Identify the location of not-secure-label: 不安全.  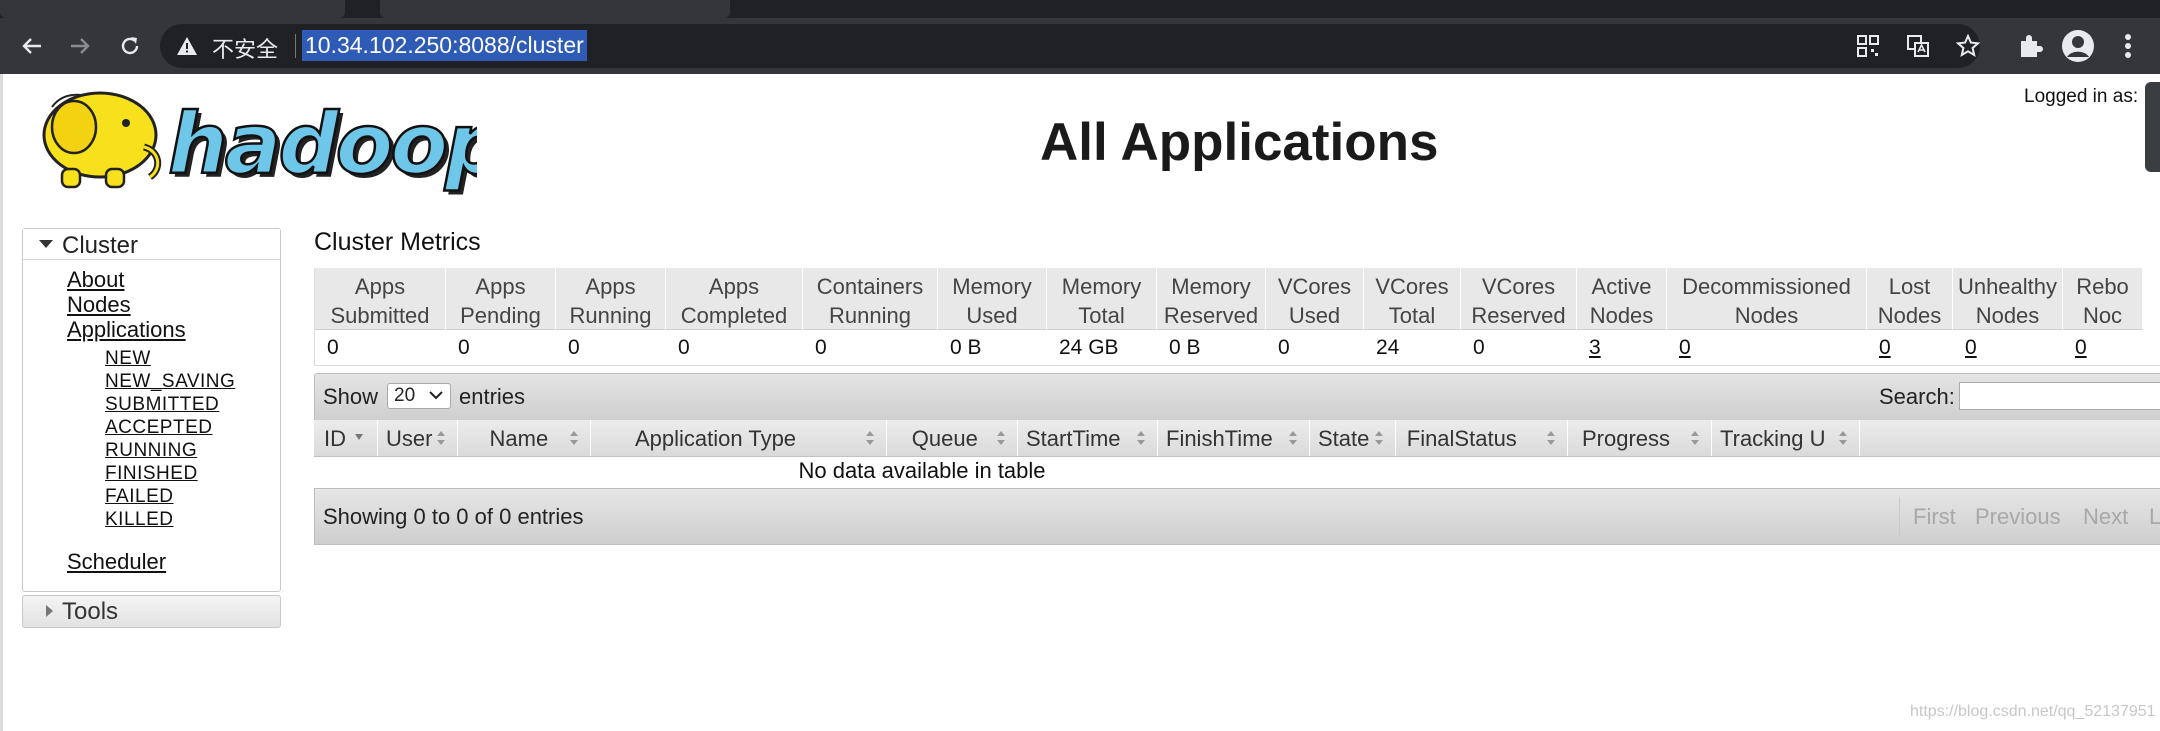
(245, 48).